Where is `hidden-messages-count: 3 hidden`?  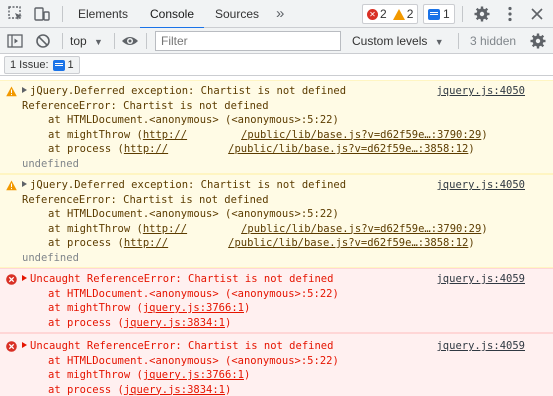
hidden-messages-count: 3 hidden is located at coordinates (493, 41).